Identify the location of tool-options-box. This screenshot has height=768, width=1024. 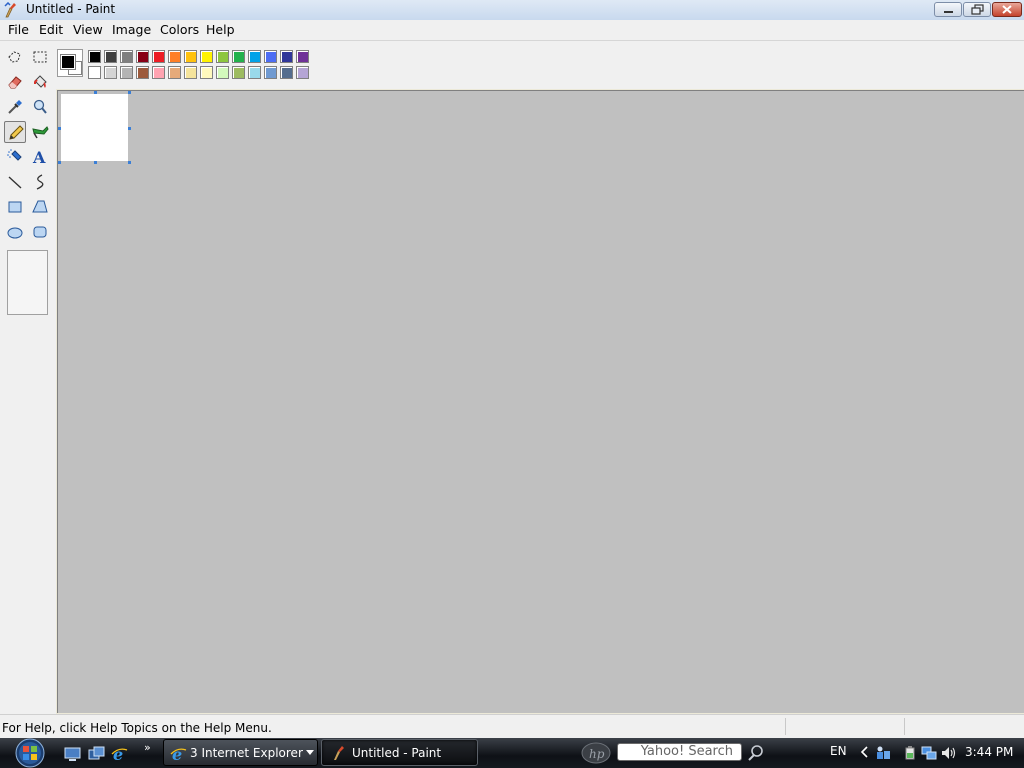
(27, 282).